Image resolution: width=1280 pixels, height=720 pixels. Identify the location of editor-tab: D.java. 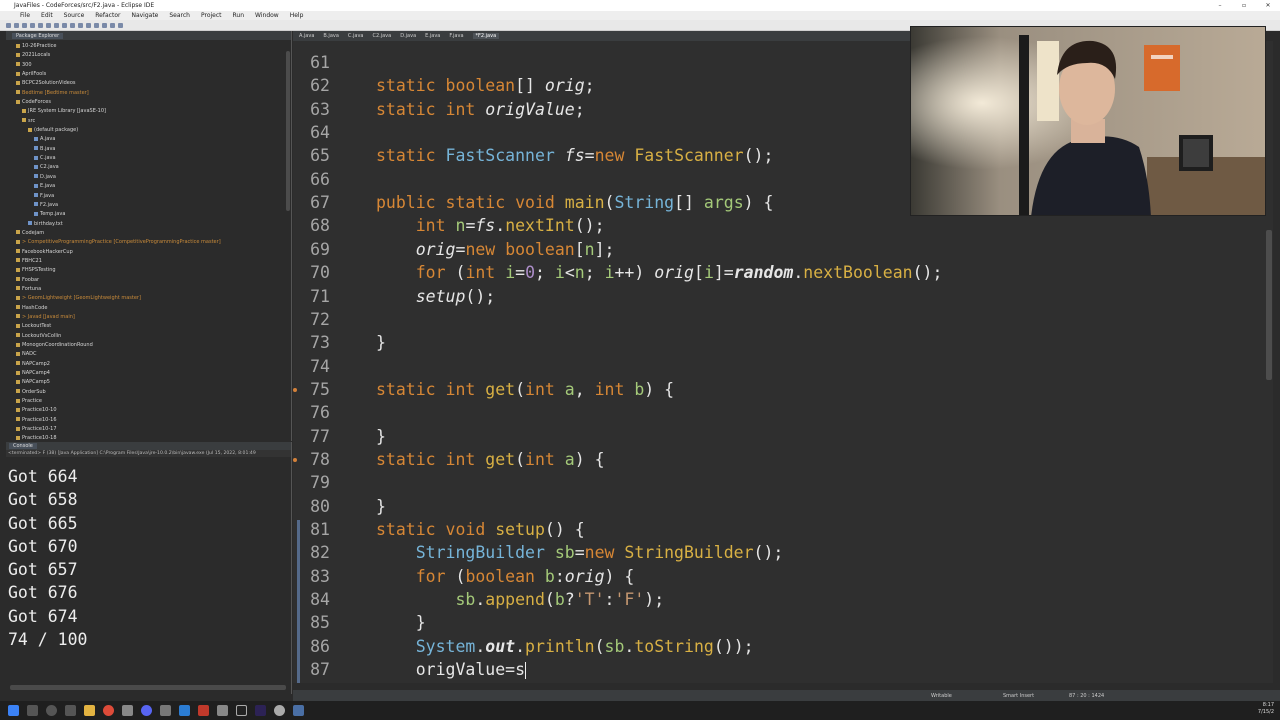
(408, 36).